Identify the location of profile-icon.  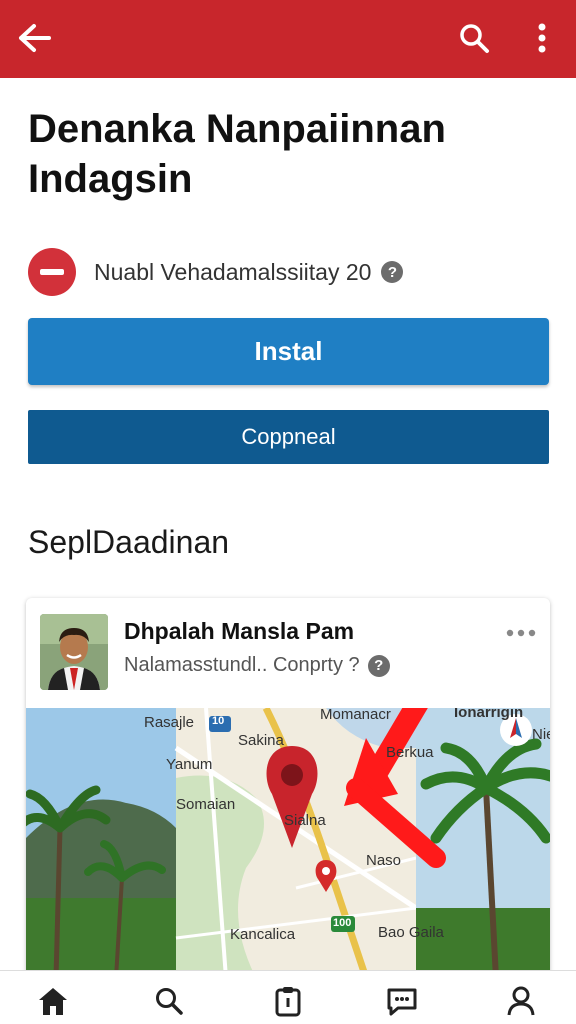
(521, 1001).